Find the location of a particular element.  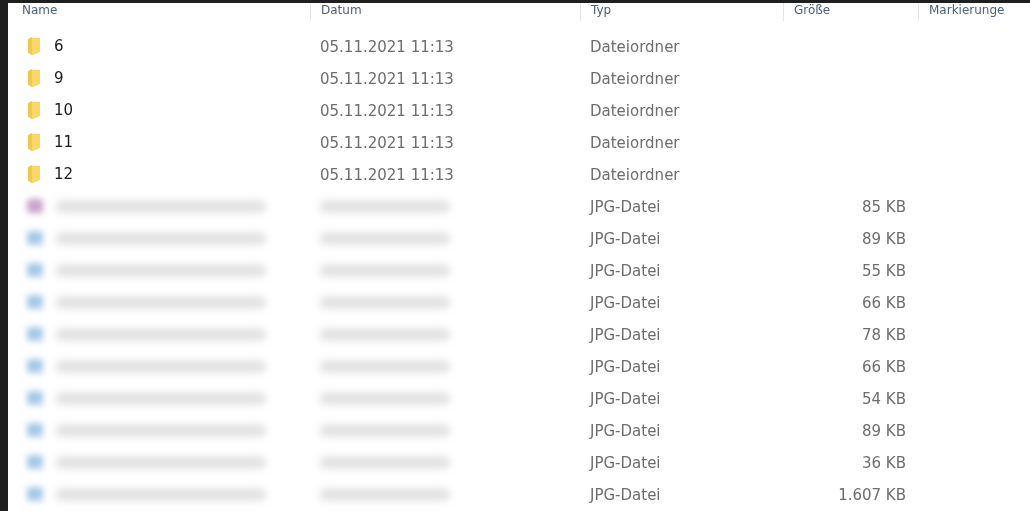

folder-name: 6 is located at coordinates (59, 46).